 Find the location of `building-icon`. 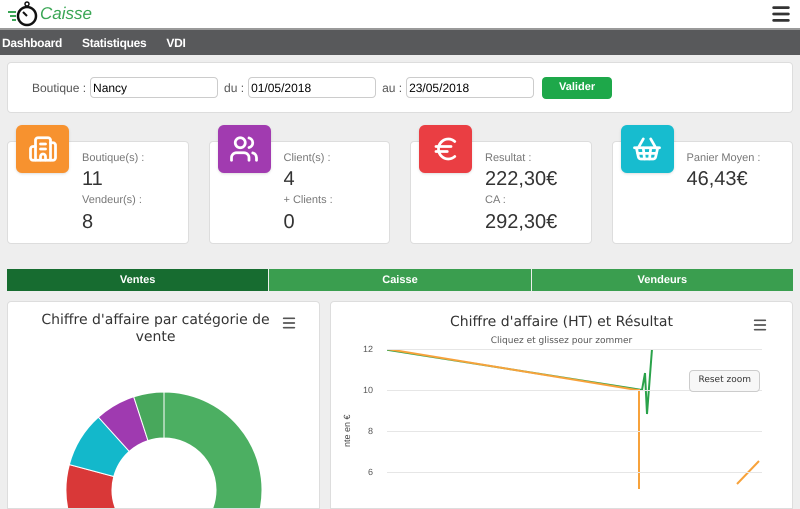

building-icon is located at coordinates (43, 149).